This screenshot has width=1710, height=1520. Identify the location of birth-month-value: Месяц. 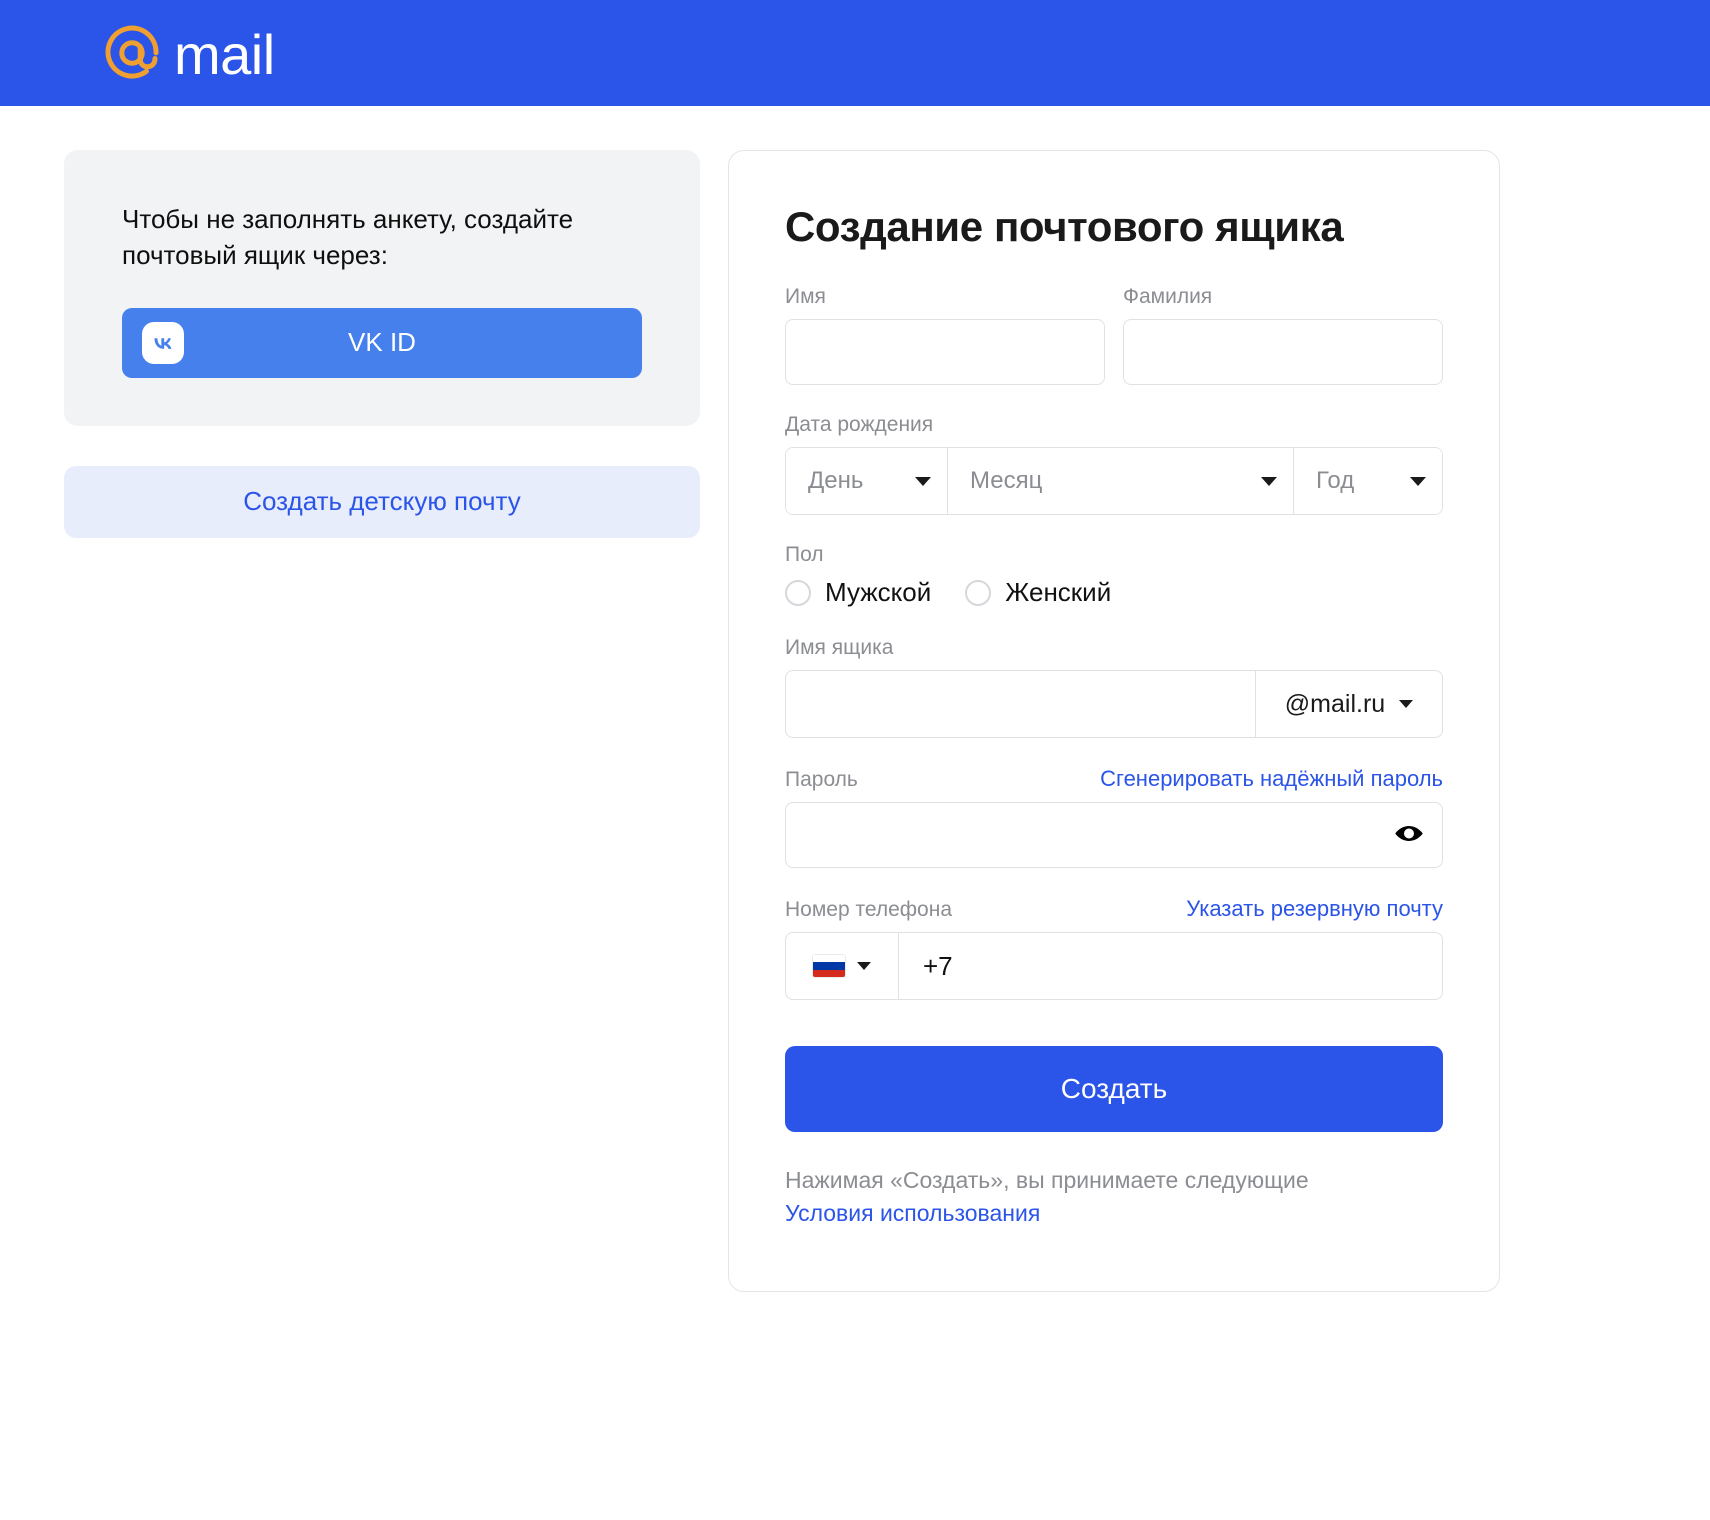
(1006, 480).